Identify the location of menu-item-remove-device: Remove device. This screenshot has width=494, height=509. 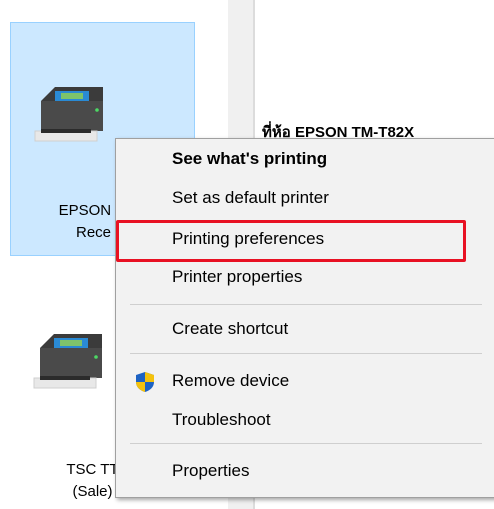
(305, 382).